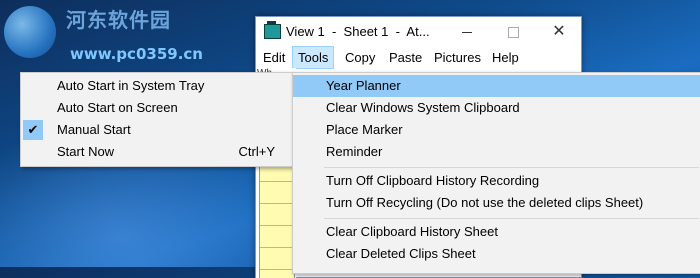 This screenshot has height=278, width=700. I want to click on menu-copy: Copy, so click(360, 57).